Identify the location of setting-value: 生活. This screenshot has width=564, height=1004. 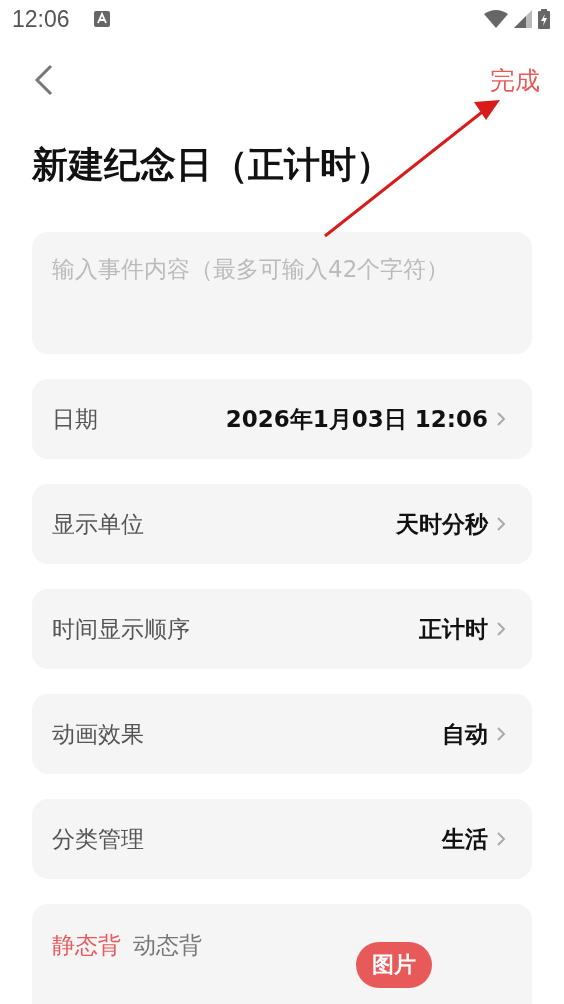
(465, 839).